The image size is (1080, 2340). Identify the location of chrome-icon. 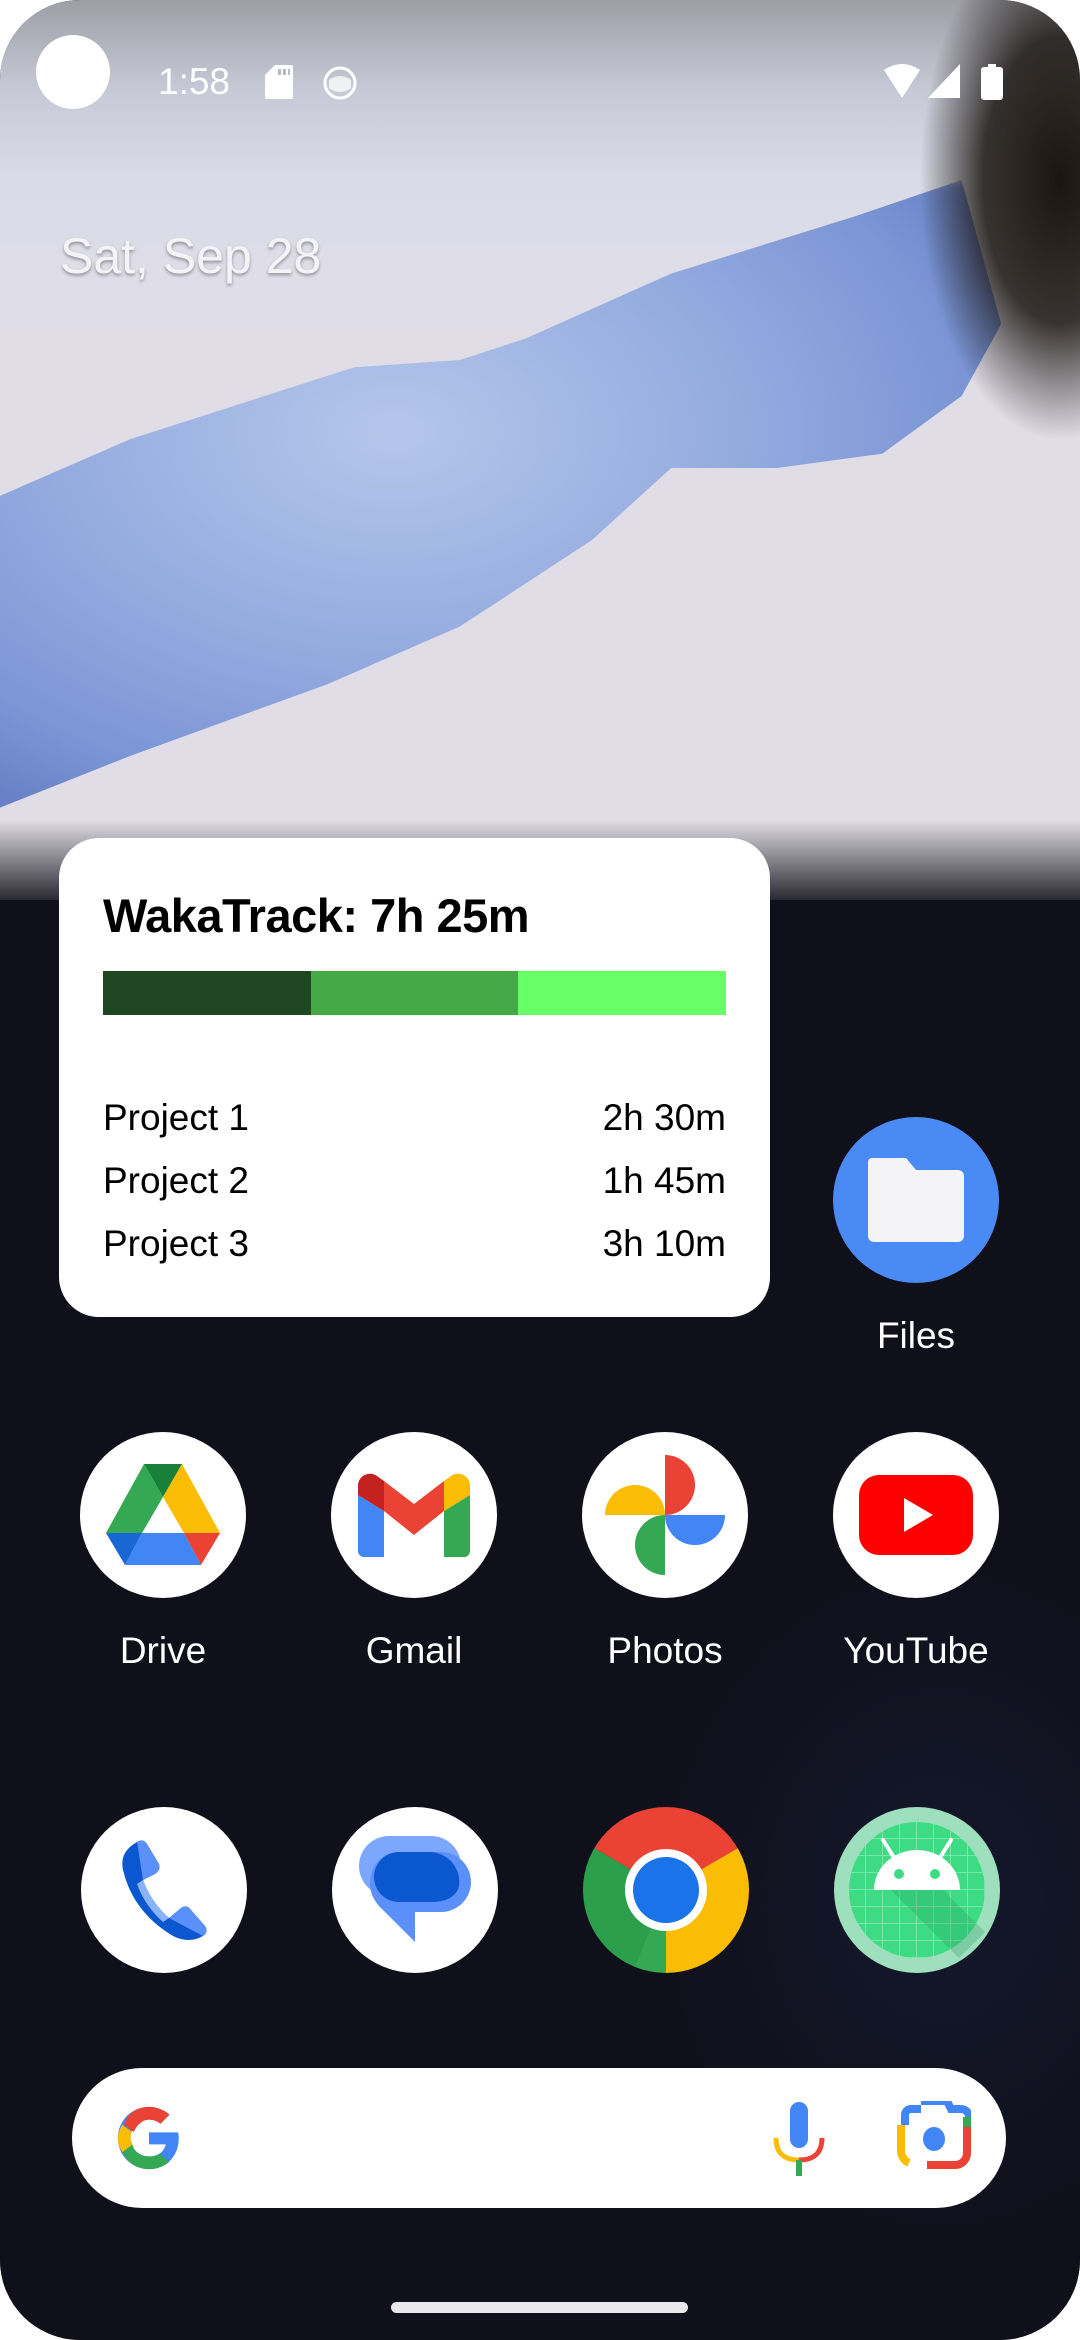
(666, 1890).